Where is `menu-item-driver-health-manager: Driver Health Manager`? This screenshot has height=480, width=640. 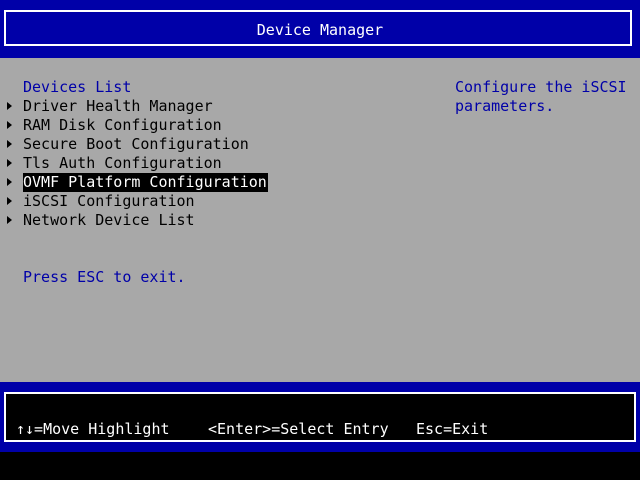 menu-item-driver-health-manager: Driver Health Manager is located at coordinates (118, 106).